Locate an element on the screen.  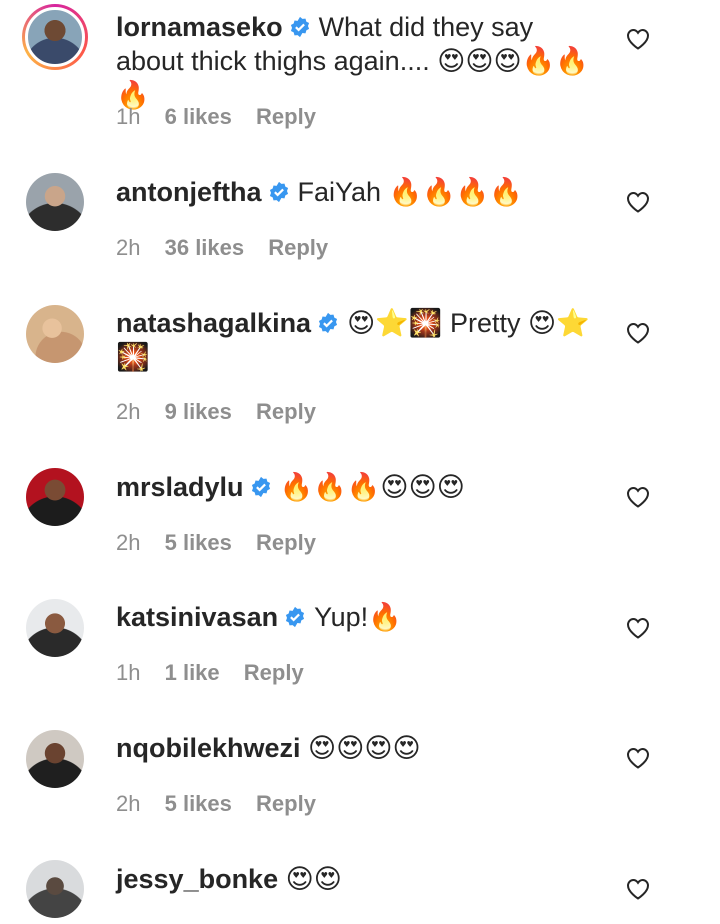
likes-count: 36 likes is located at coordinates (205, 247).